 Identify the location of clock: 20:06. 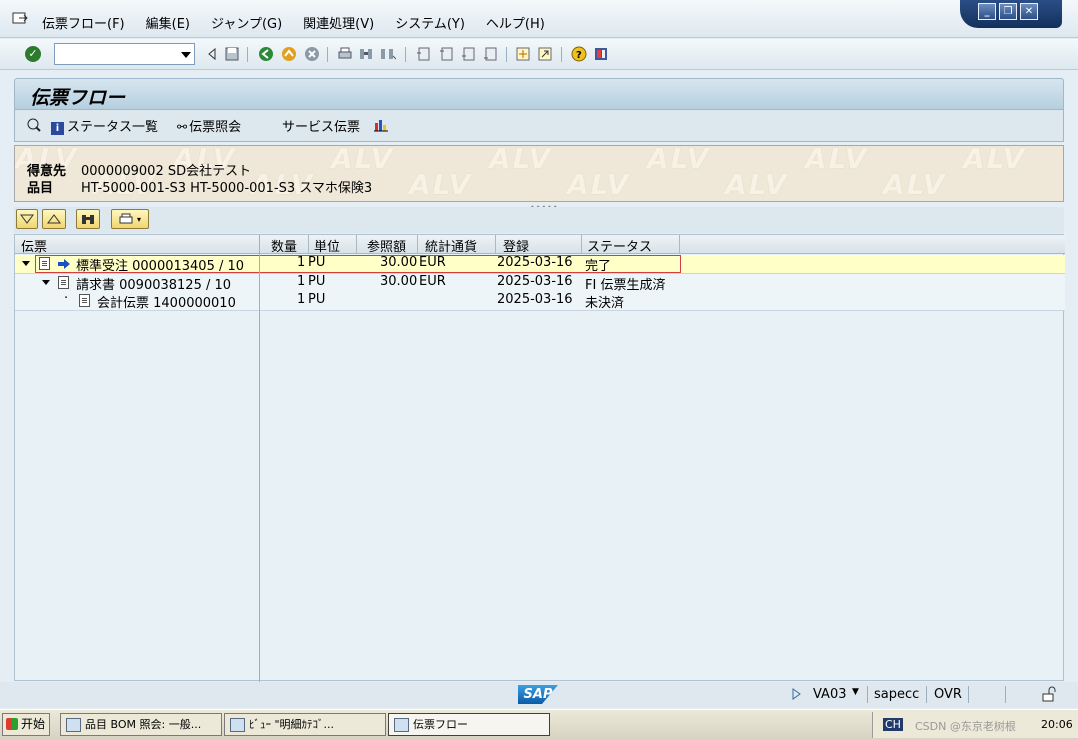
(1057, 724).